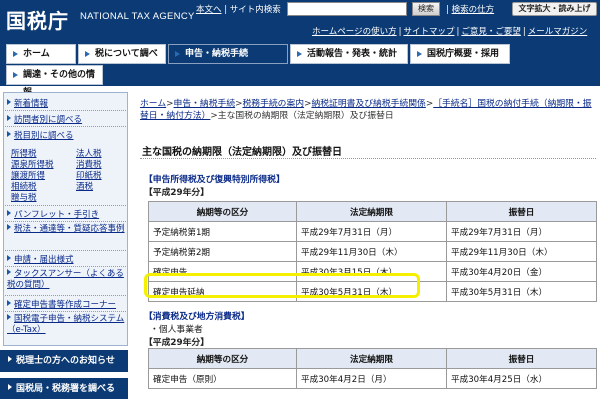 This screenshot has width=600, height=399. I want to click on feedback-link: ご意見・ご要望, so click(491, 32).